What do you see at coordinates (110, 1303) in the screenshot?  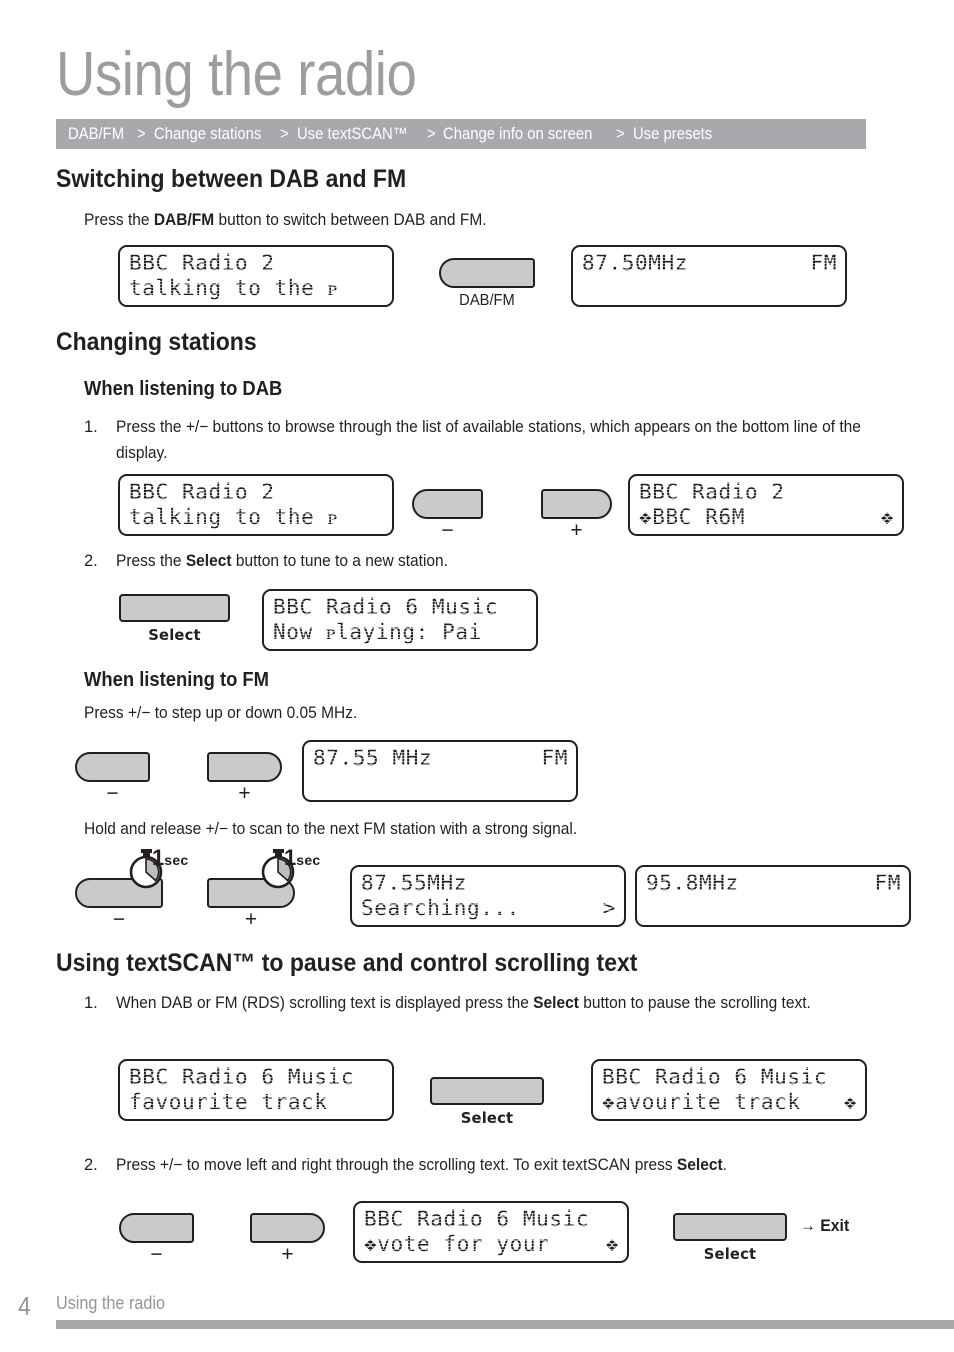 I see `footer-section-label: Using the radio` at bounding box center [110, 1303].